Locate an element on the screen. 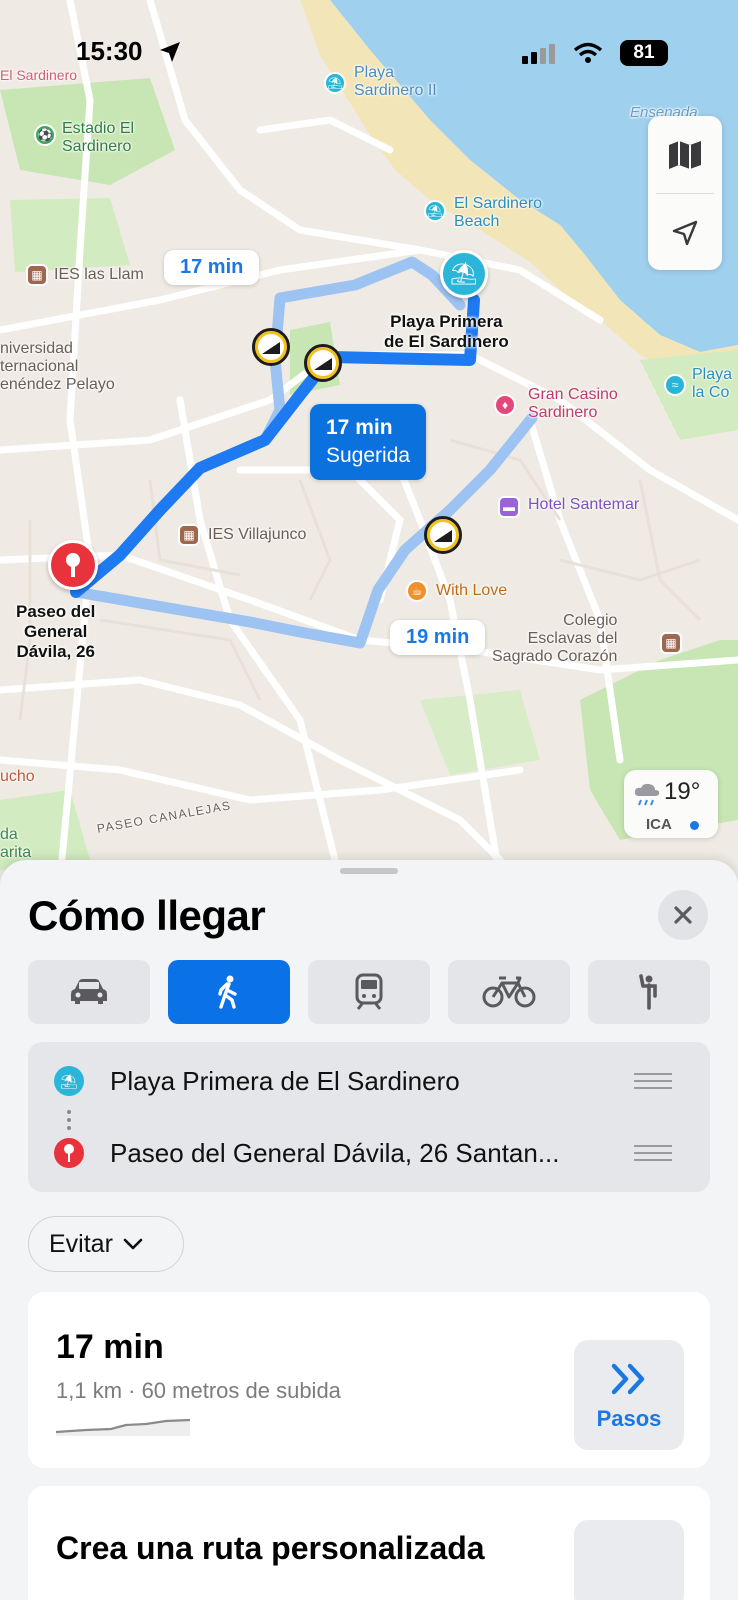  status-time: 15:30 is located at coordinates (109, 51).